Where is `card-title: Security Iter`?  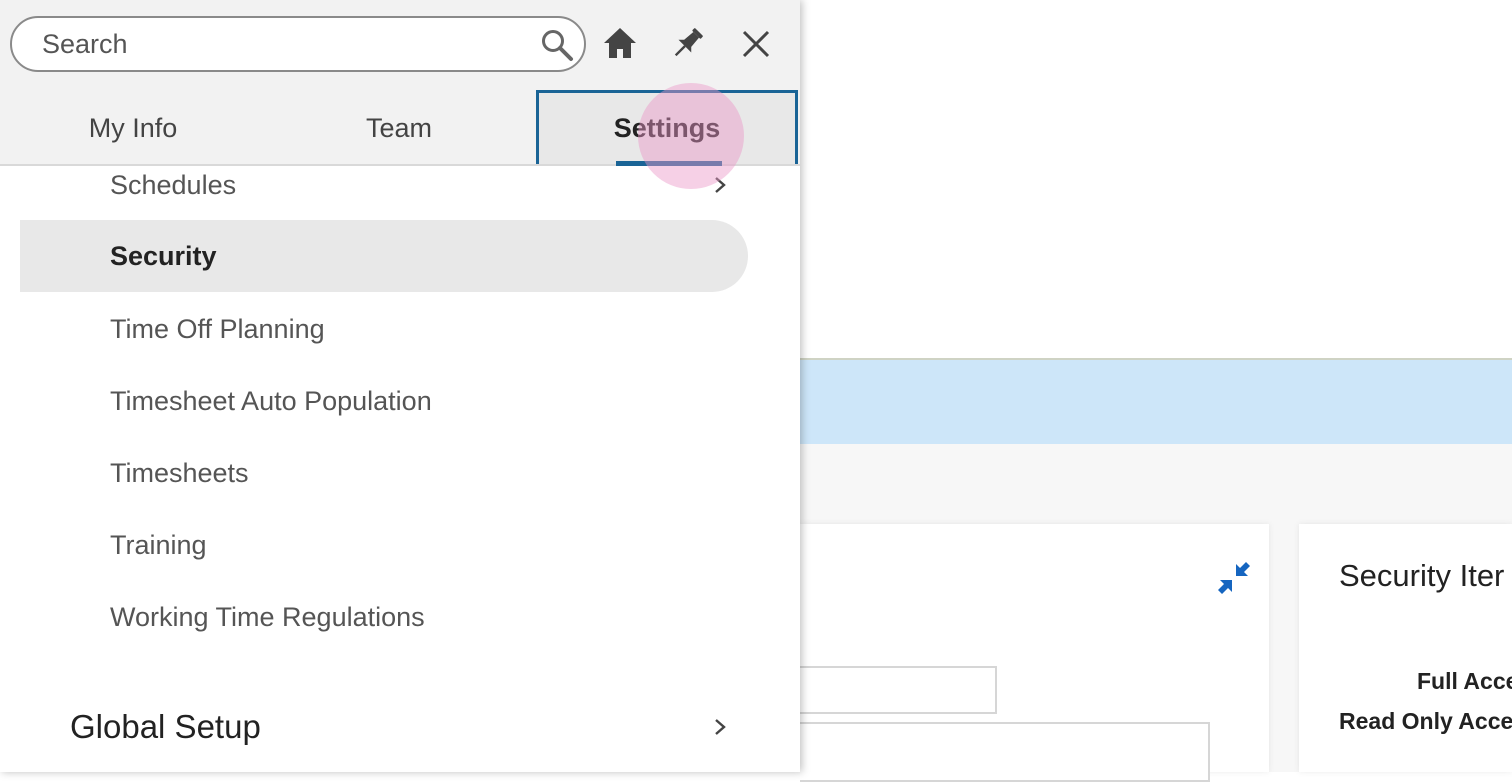 card-title: Security Iter is located at coordinates (1422, 575).